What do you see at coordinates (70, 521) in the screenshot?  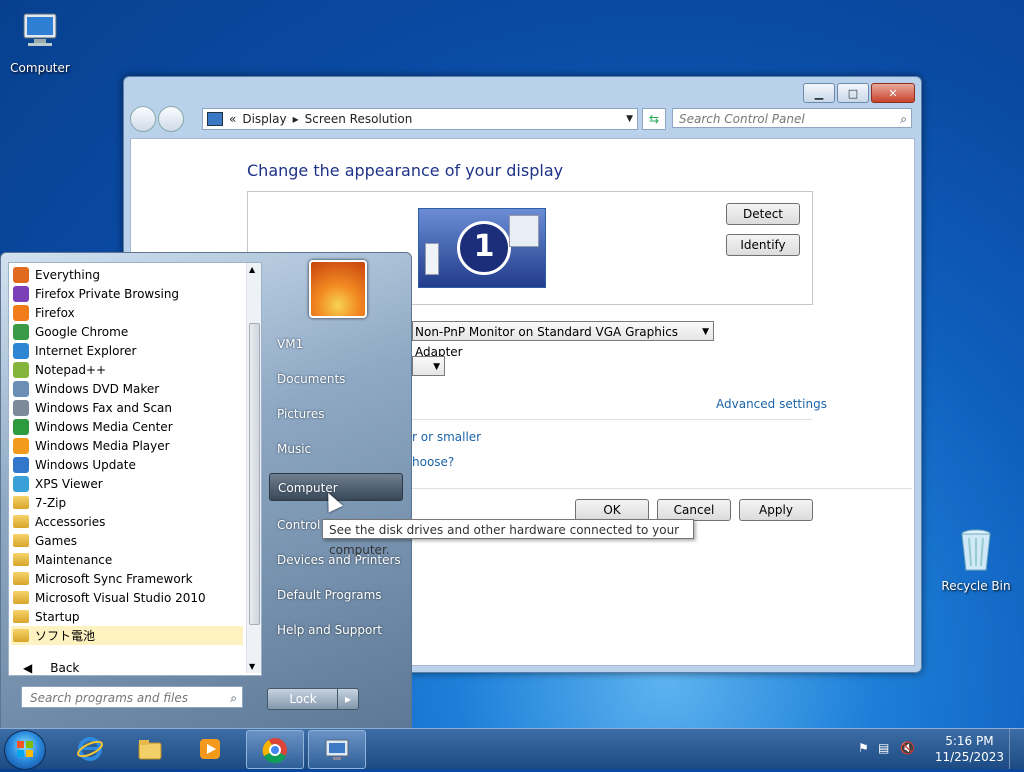 I see `program-label: Accessories` at bounding box center [70, 521].